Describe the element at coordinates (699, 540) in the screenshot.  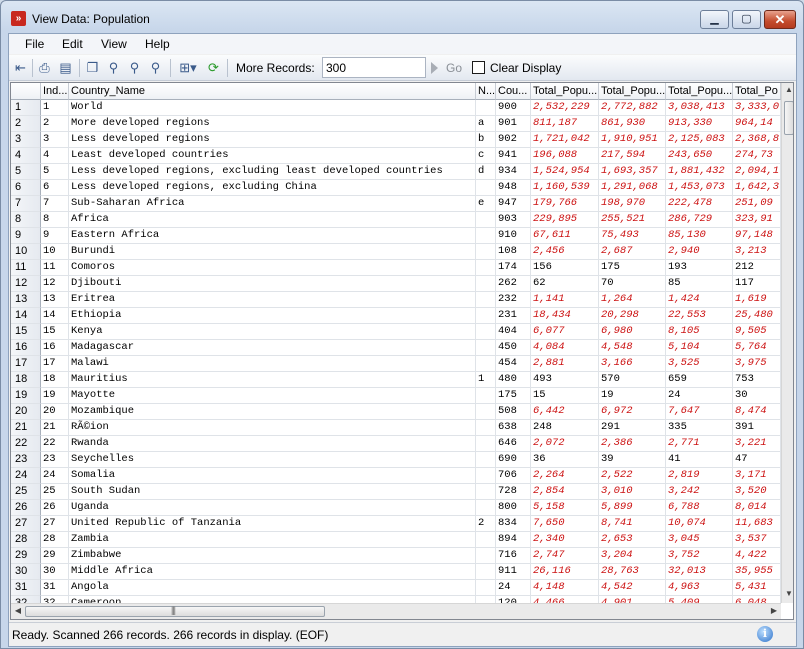
I see `cell-total-pop-3: 3,045` at that location.